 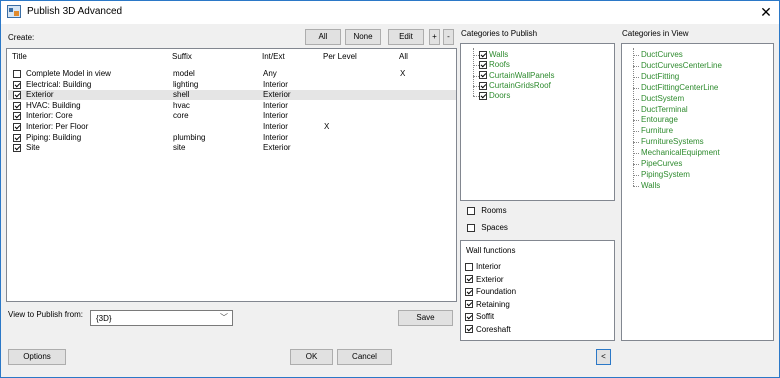 I want to click on table-row: Piping: Building plumbing Interior, so click(x=232, y=138).